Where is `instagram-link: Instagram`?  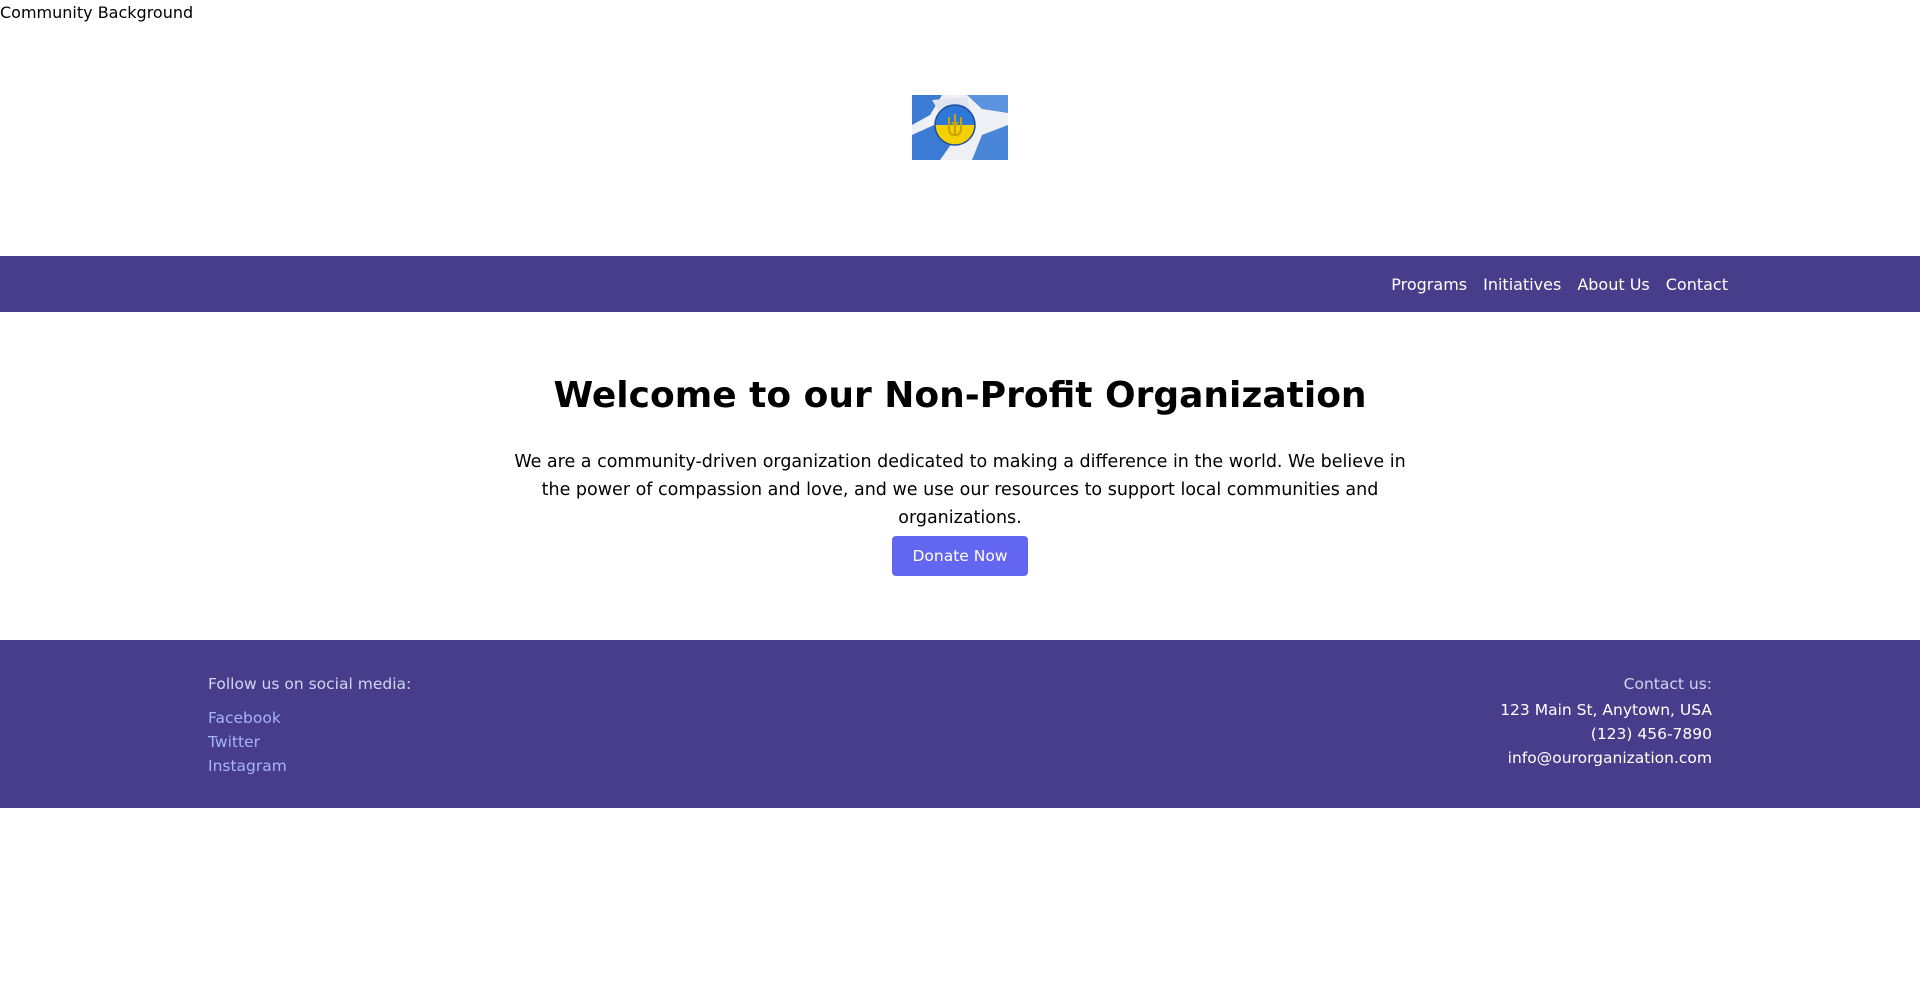 instagram-link: Instagram is located at coordinates (309, 766).